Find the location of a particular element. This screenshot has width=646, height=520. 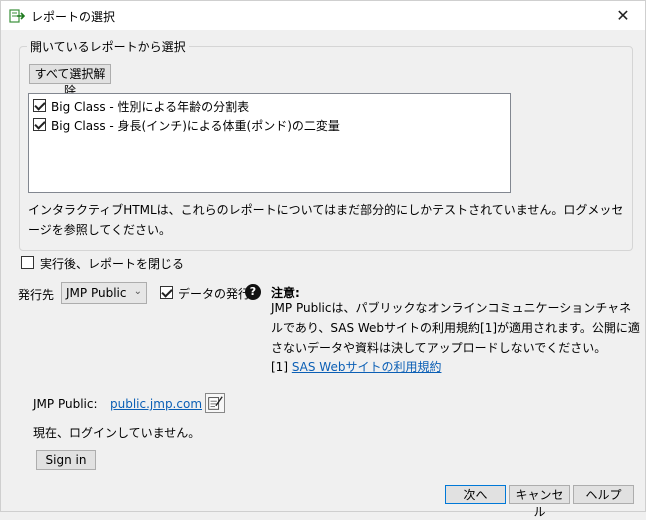

notice-footnote: [1] SAS Webサイトの利用規約 is located at coordinates (356, 366).